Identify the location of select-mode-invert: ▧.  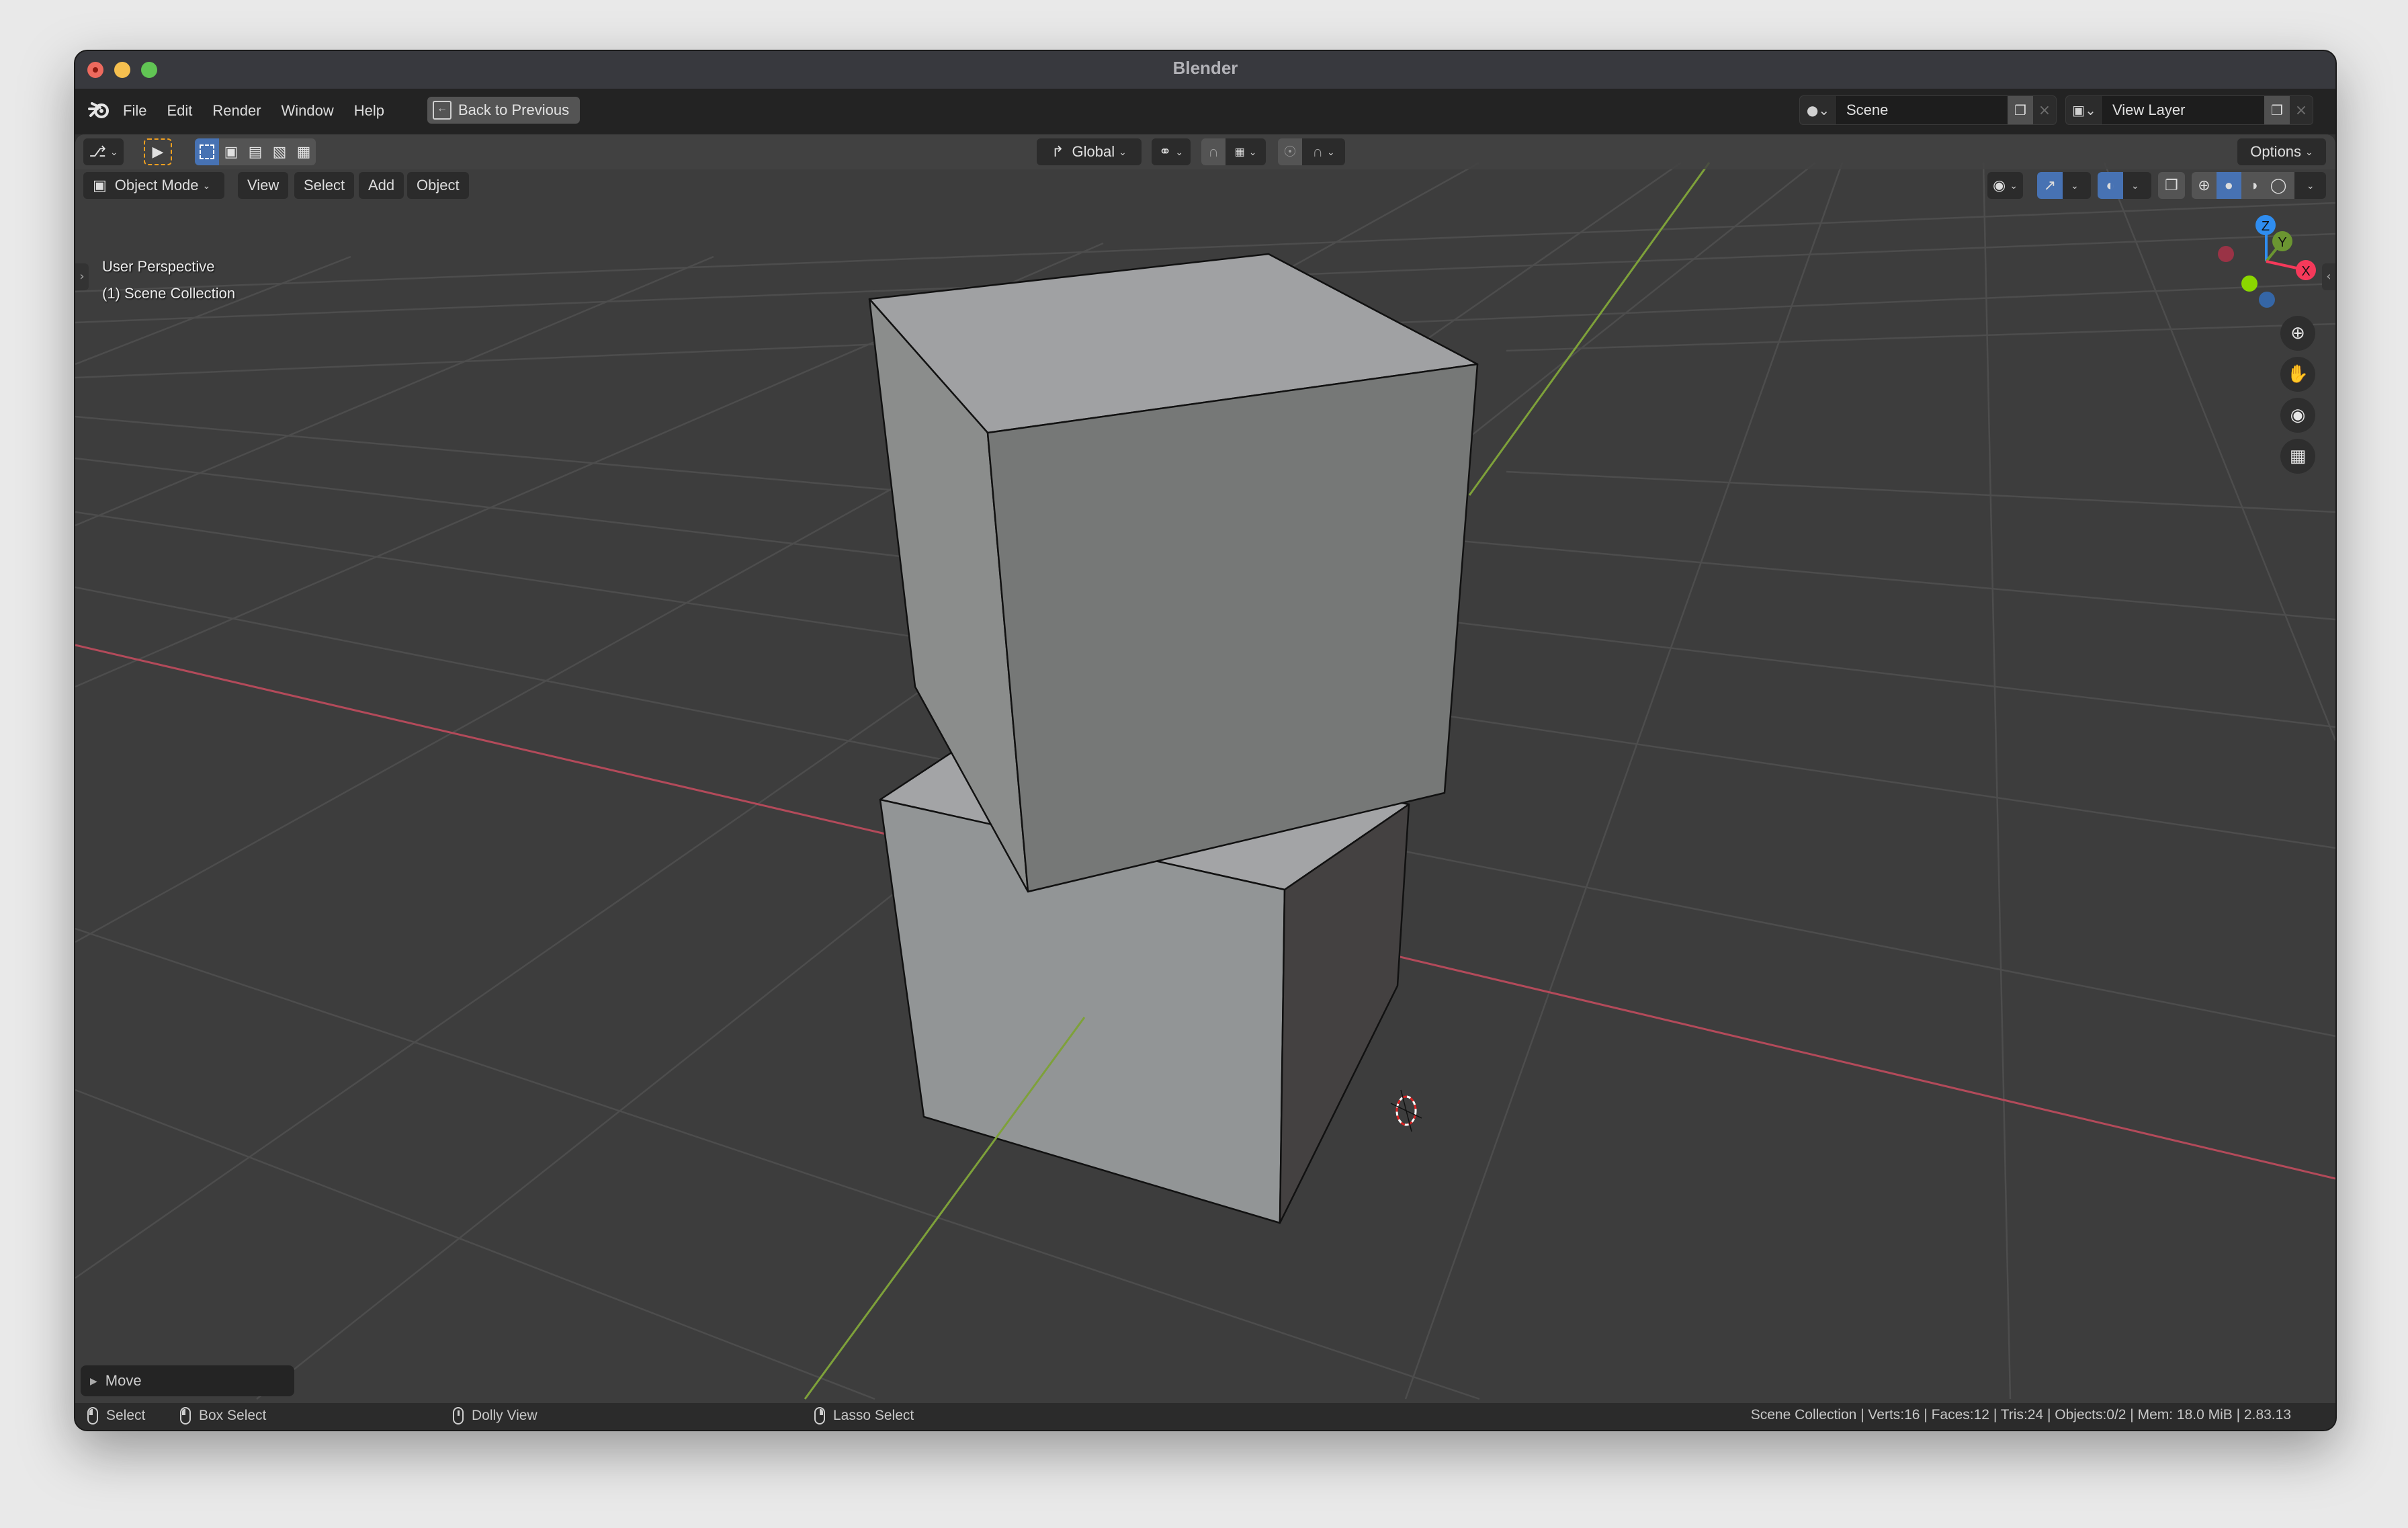
(279, 152).